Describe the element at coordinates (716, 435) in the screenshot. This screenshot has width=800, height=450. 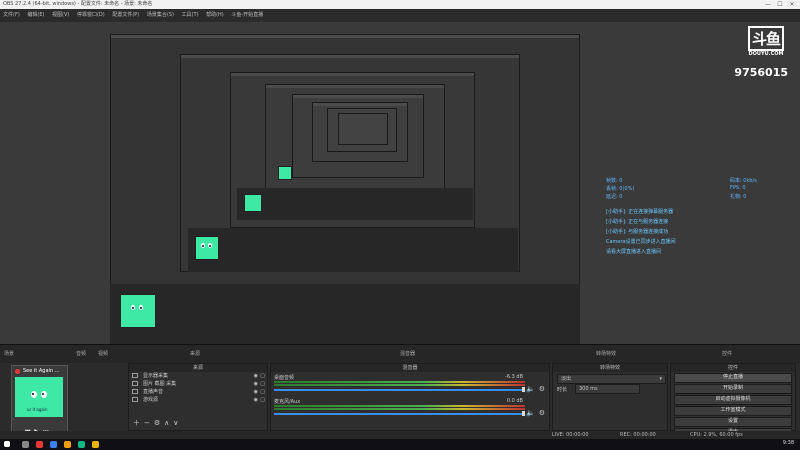
I see `status-cpu: CPU: 2.9%, 60.00 fps` at that location.